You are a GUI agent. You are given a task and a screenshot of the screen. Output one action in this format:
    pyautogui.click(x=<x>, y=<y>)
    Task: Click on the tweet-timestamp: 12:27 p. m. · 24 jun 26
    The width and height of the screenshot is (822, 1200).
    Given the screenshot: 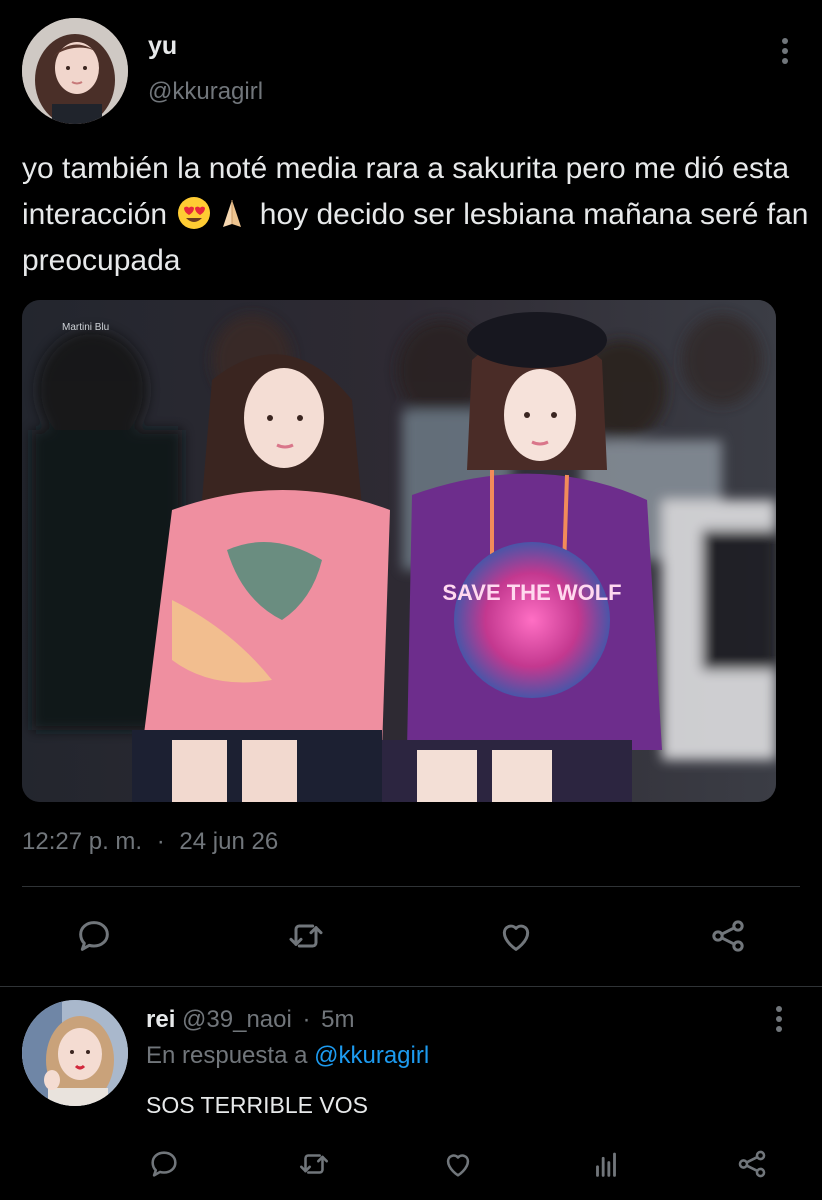 What is the action you would take?
    pyautogui.click(x=150, y=842)
    